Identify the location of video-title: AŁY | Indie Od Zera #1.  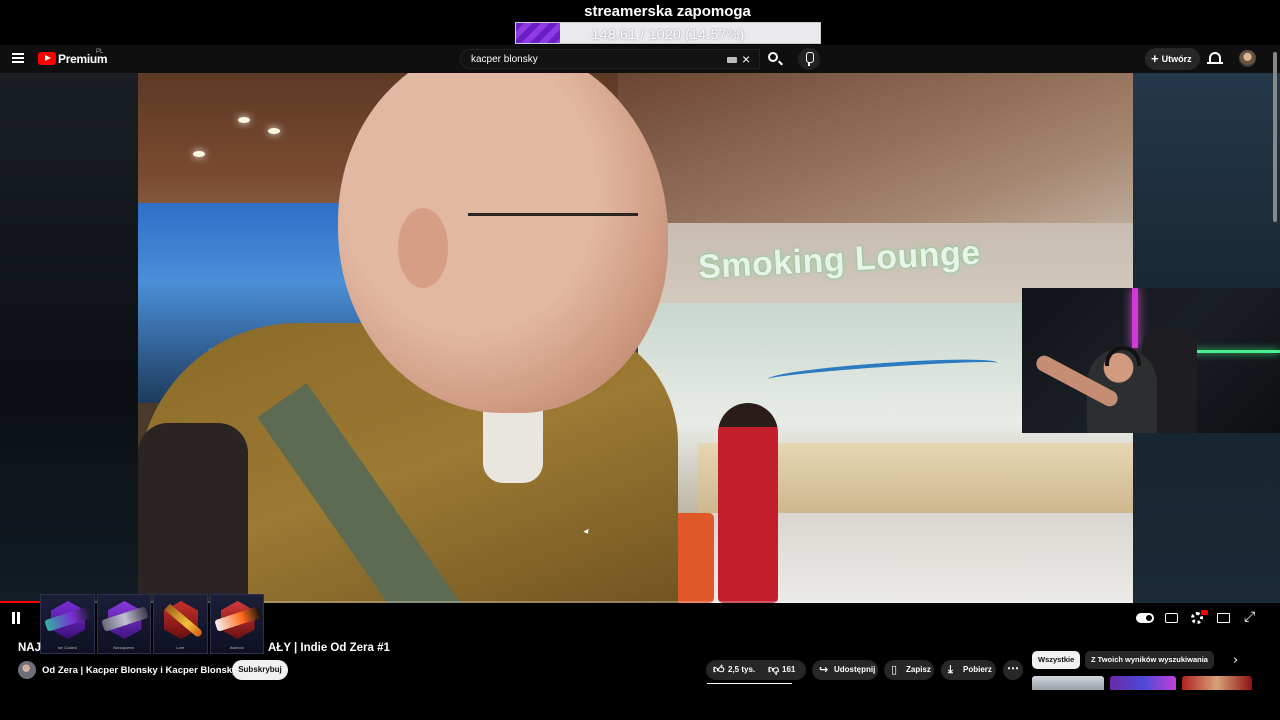
(329, 648).